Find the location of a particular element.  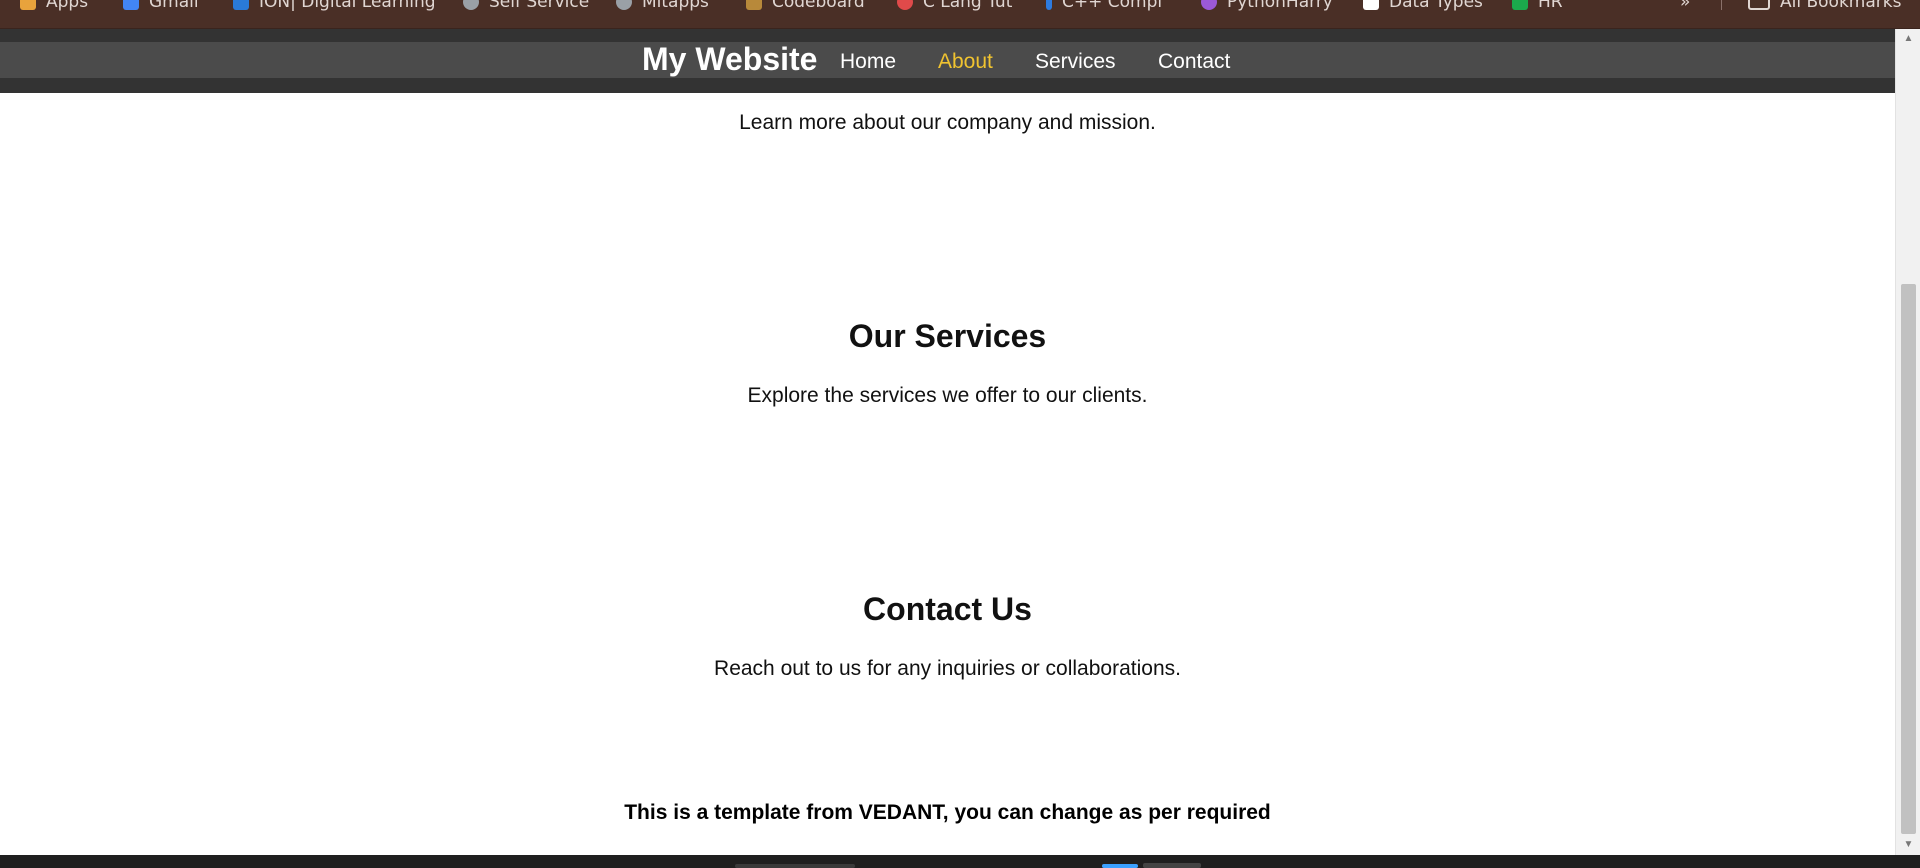

bookmark-data-types: Data Types is located at coordinates (1423, 6).